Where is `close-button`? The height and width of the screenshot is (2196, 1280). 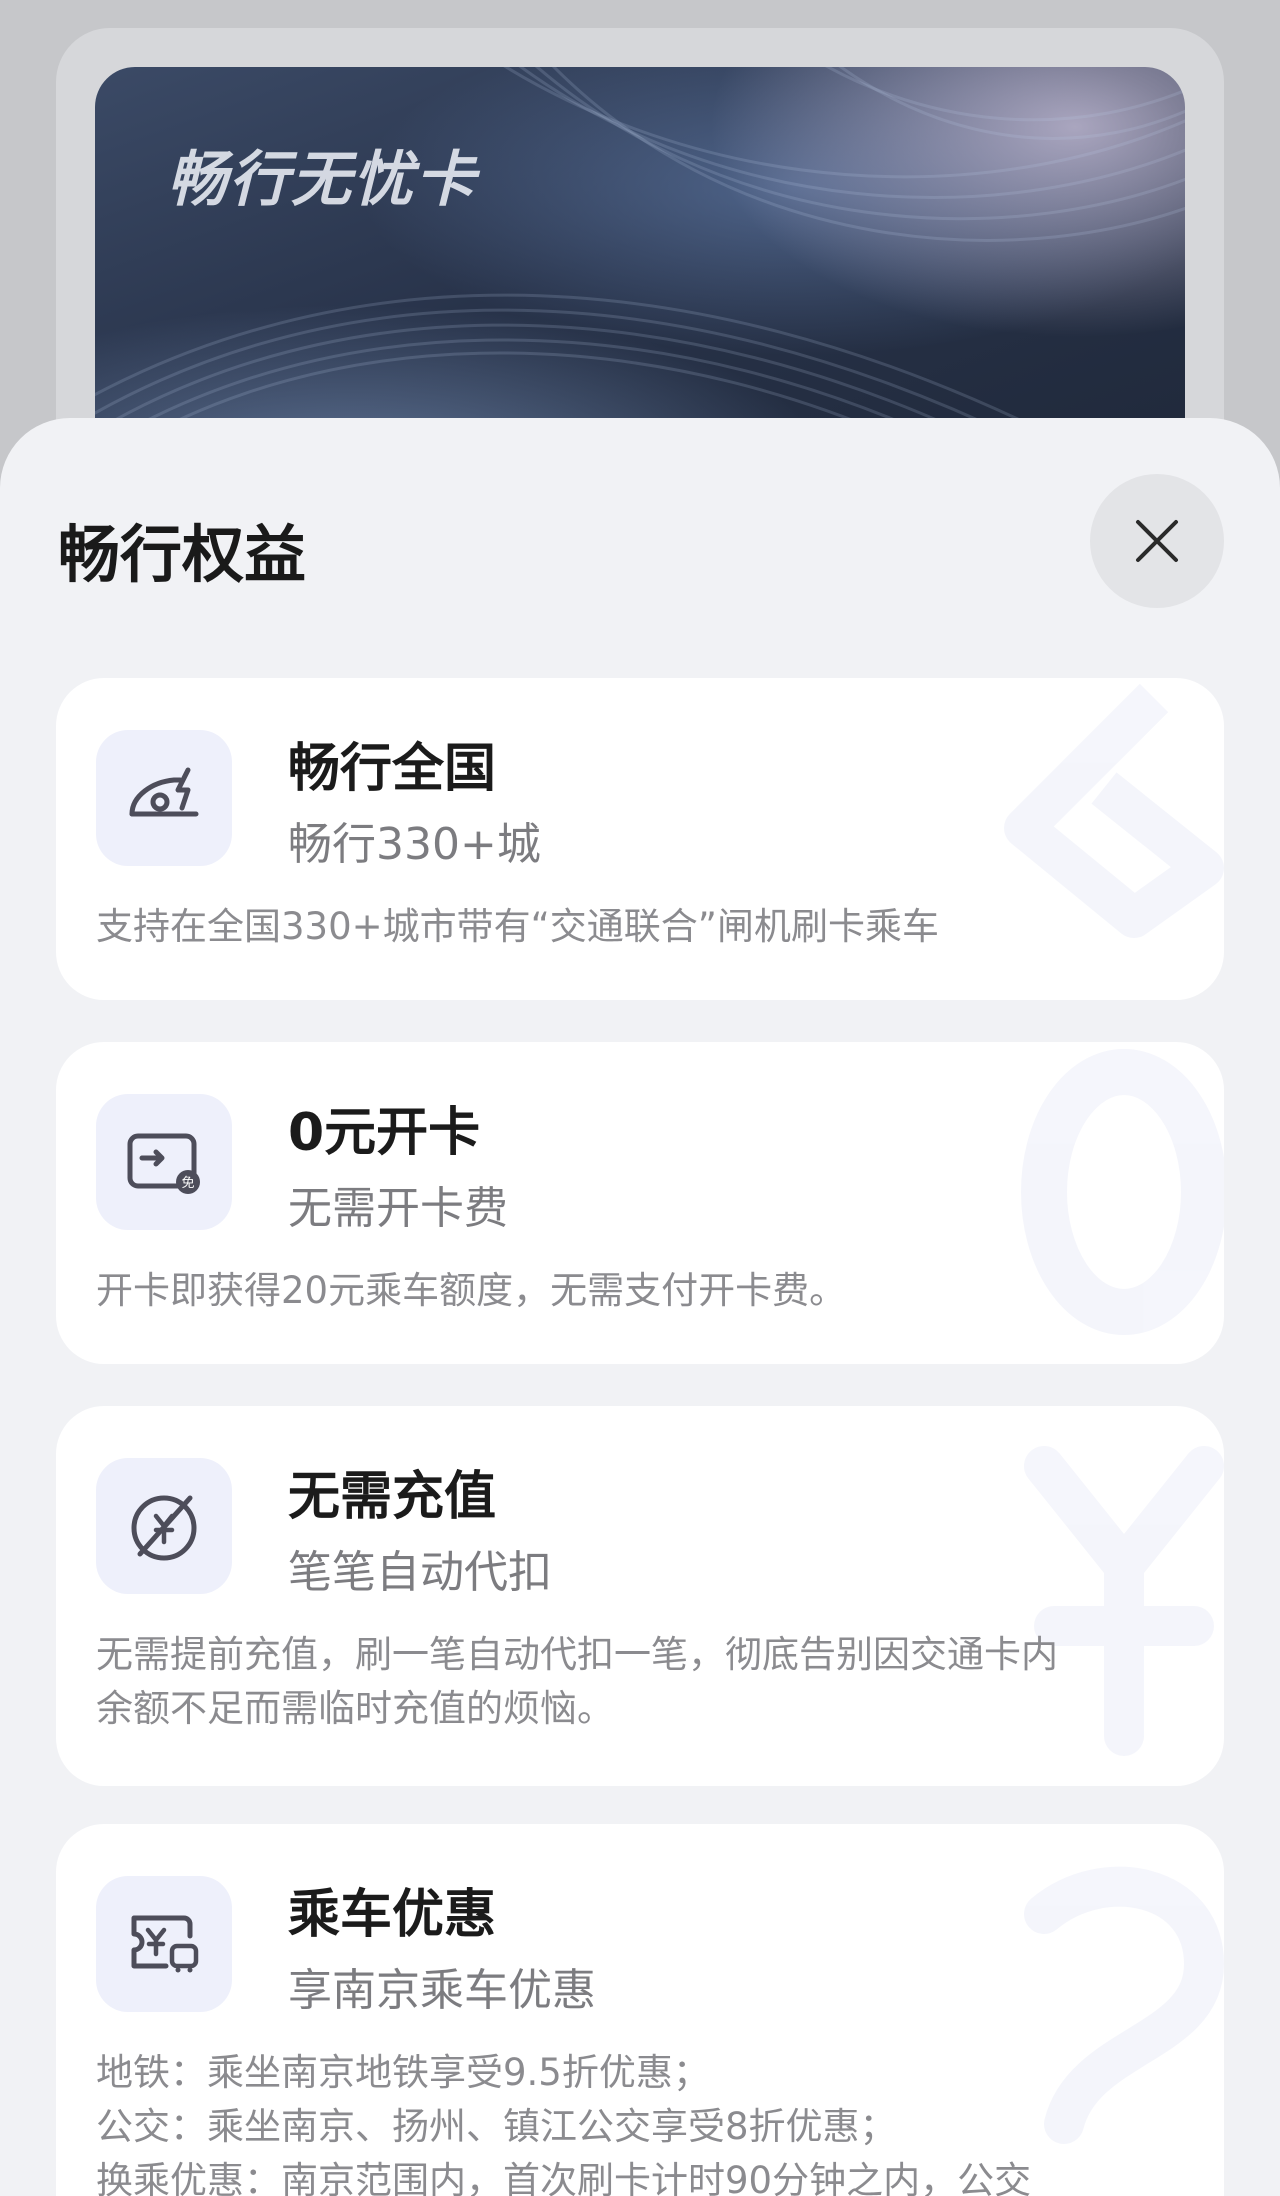 close-button is located at coordinates (1157, 541).